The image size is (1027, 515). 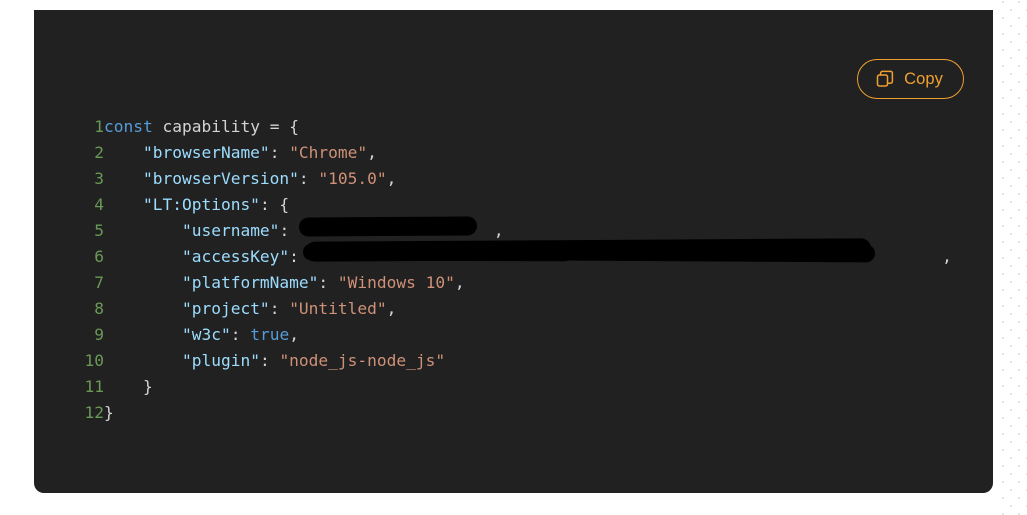 I want to click on line-number: 4, so click(x=99, y=204).